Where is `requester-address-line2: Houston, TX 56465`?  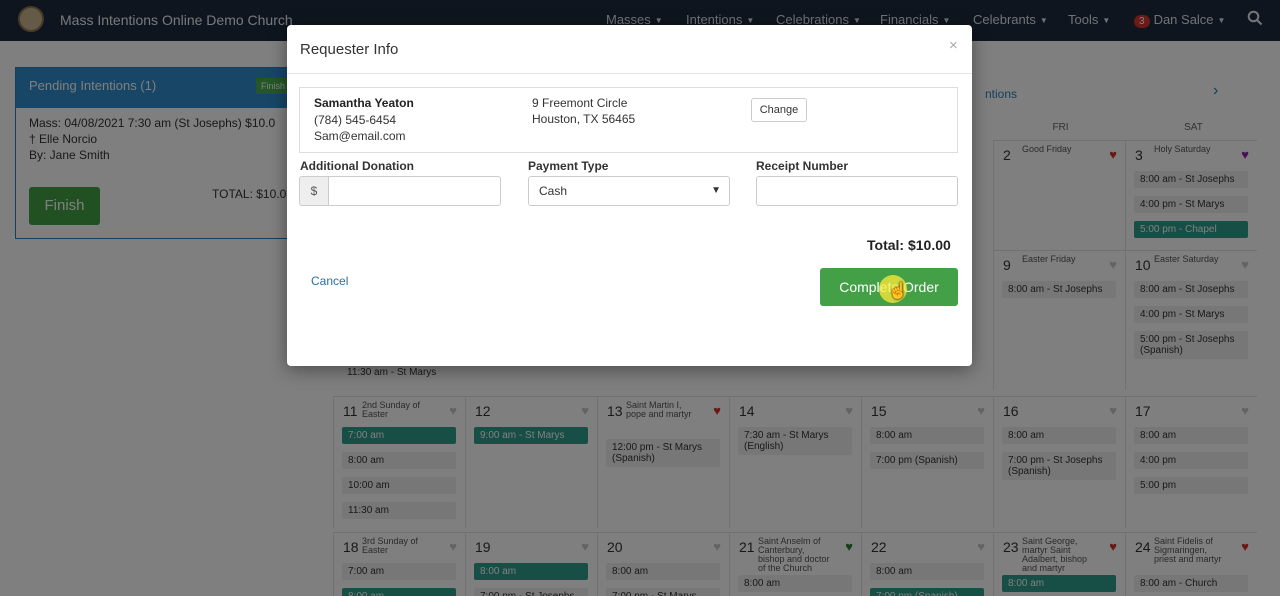
requester-address-line2: Houston, TX 56465 is located at coordinates (584, 119).